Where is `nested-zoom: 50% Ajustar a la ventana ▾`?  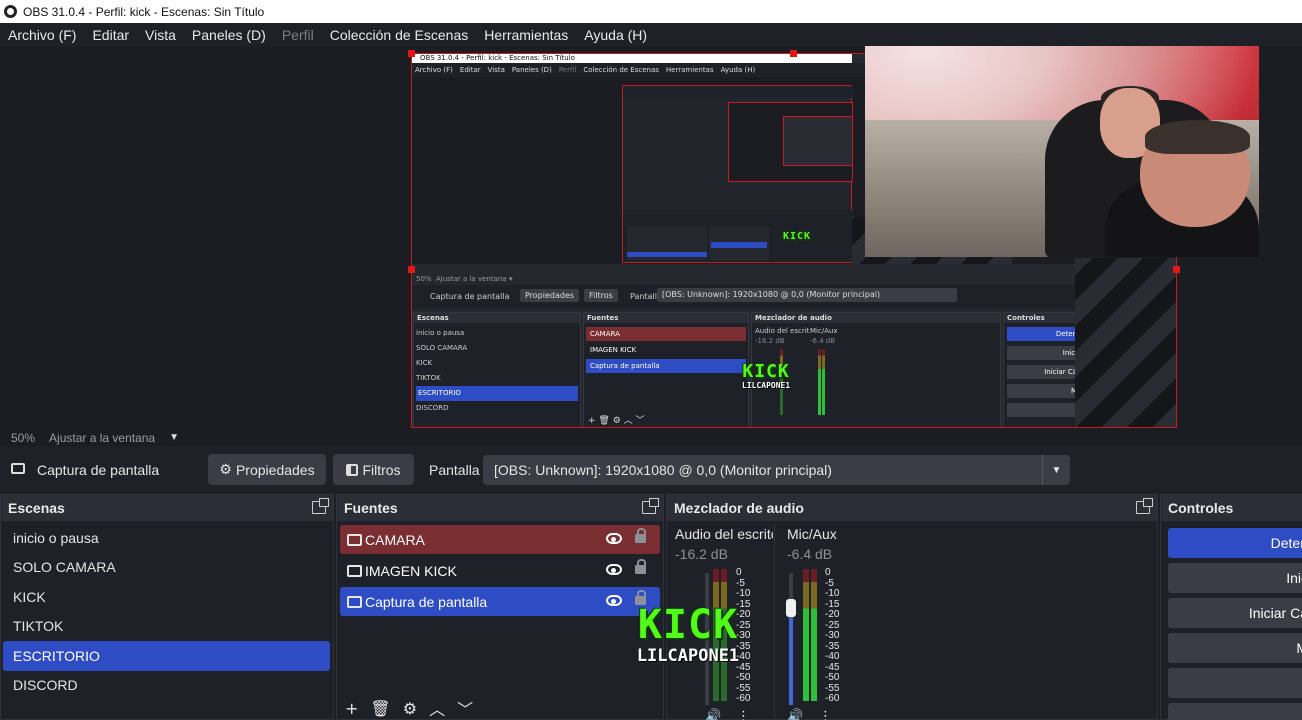 nested-zoom: 50% Ajustar a la ventana ▾ is located at coordinates (464, 279).